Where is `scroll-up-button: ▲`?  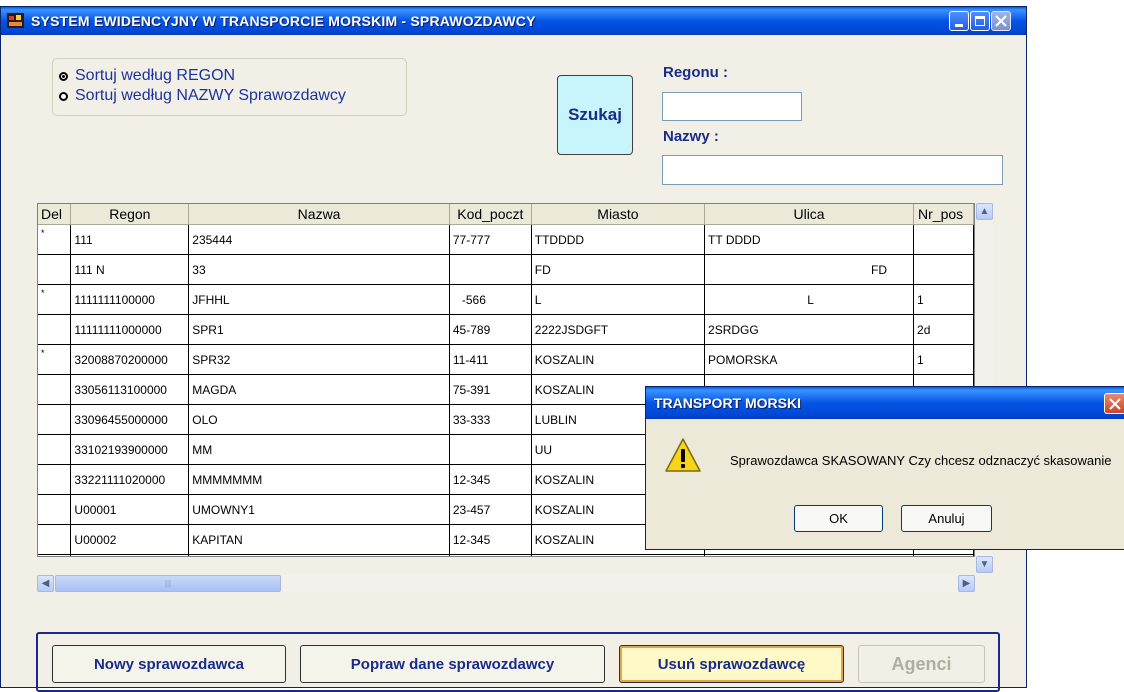
scroll-up-button: ▲ is located at coordinates (984, 211).